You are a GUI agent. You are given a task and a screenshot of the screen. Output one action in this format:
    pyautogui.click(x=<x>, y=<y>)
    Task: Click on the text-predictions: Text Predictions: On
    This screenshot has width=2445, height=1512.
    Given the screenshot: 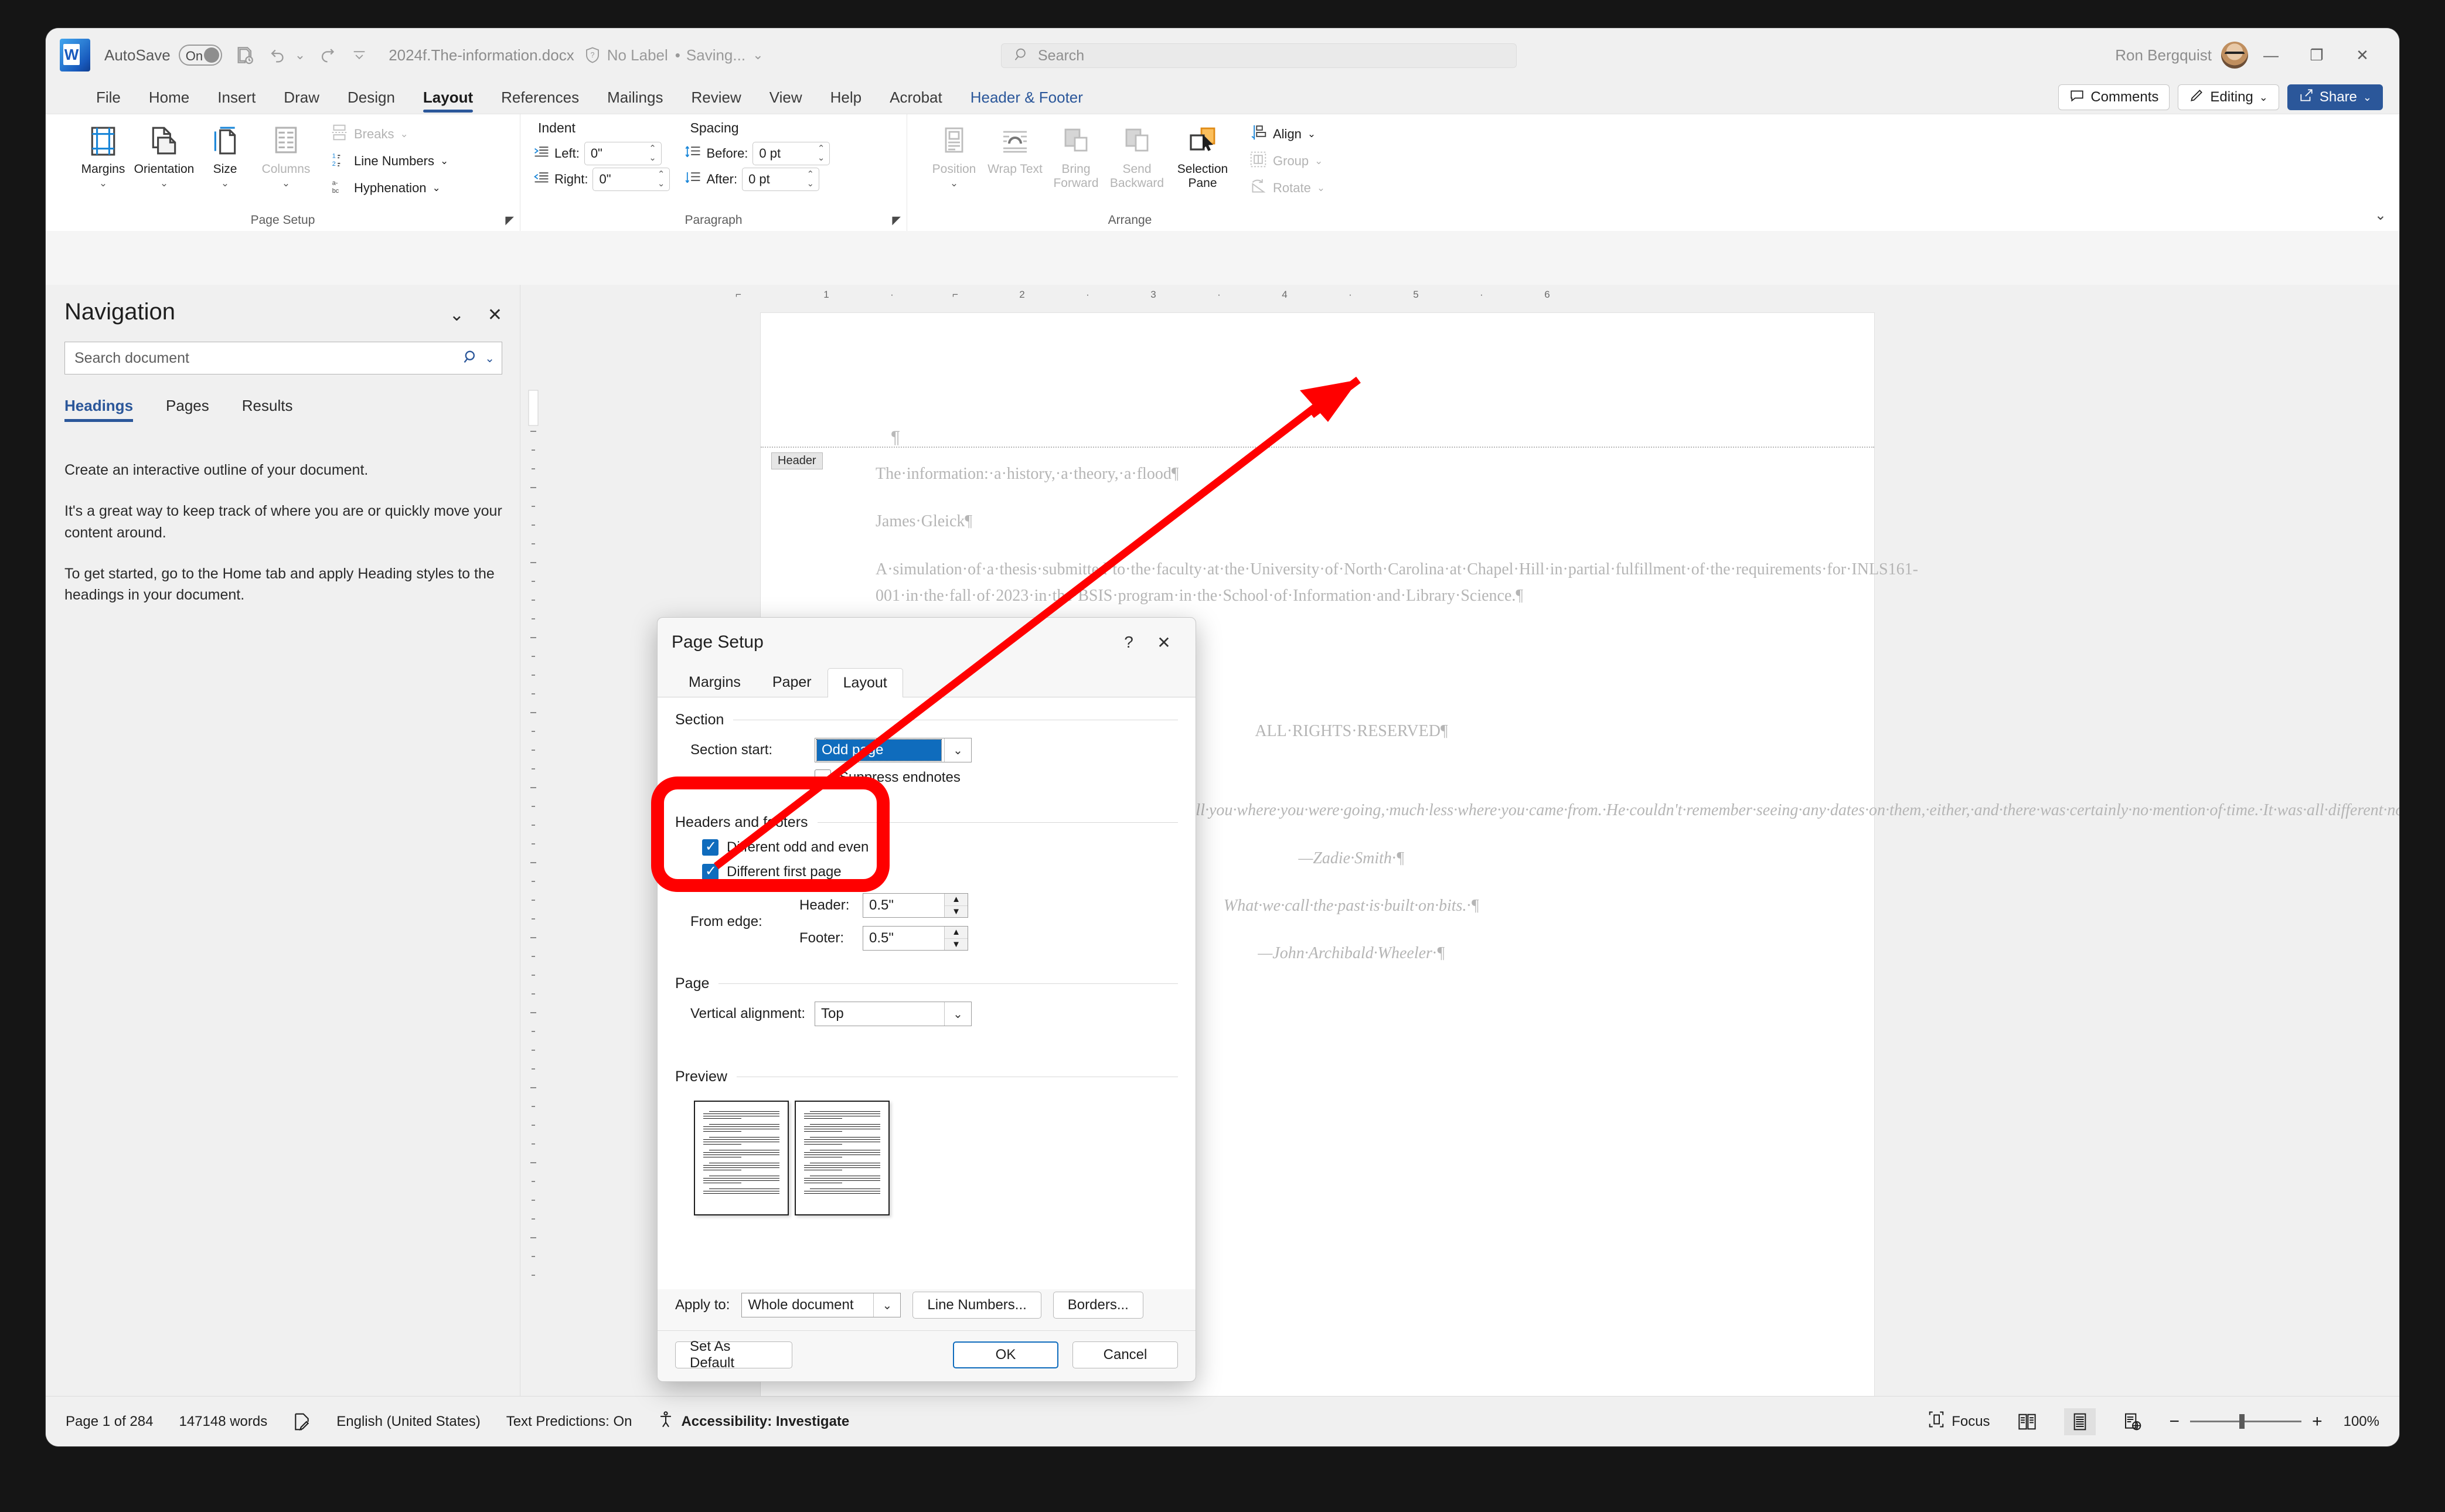 What is the action you would take?
    pyautogui.click(x=569, y=1422)
    